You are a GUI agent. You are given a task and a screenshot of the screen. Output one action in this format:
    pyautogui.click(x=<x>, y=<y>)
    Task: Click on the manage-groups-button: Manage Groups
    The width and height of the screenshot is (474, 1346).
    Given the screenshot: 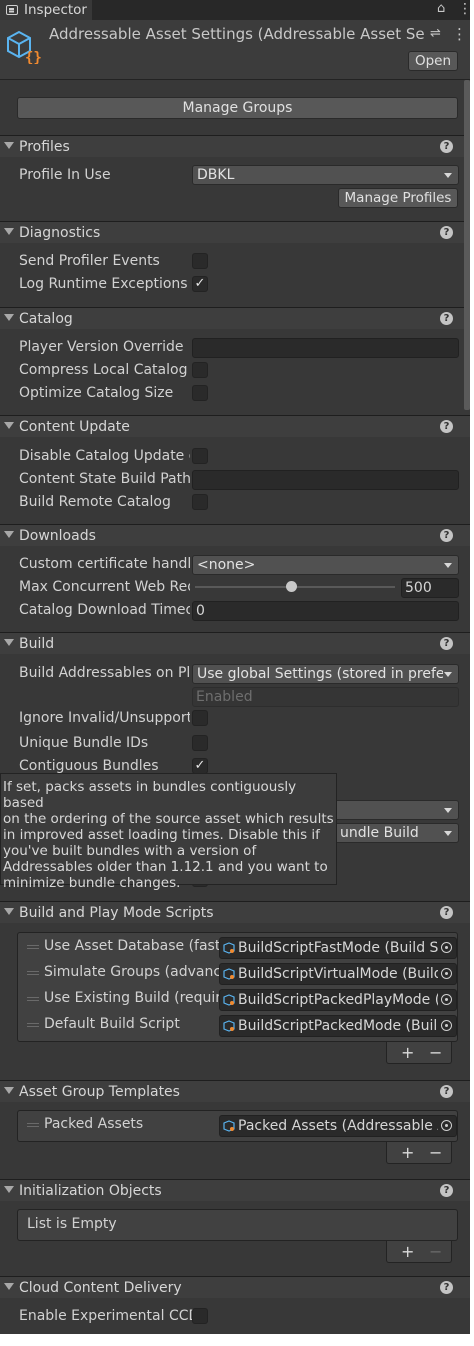 What is the action you would take?
    pyautogui.click(x=237, y=108)
    